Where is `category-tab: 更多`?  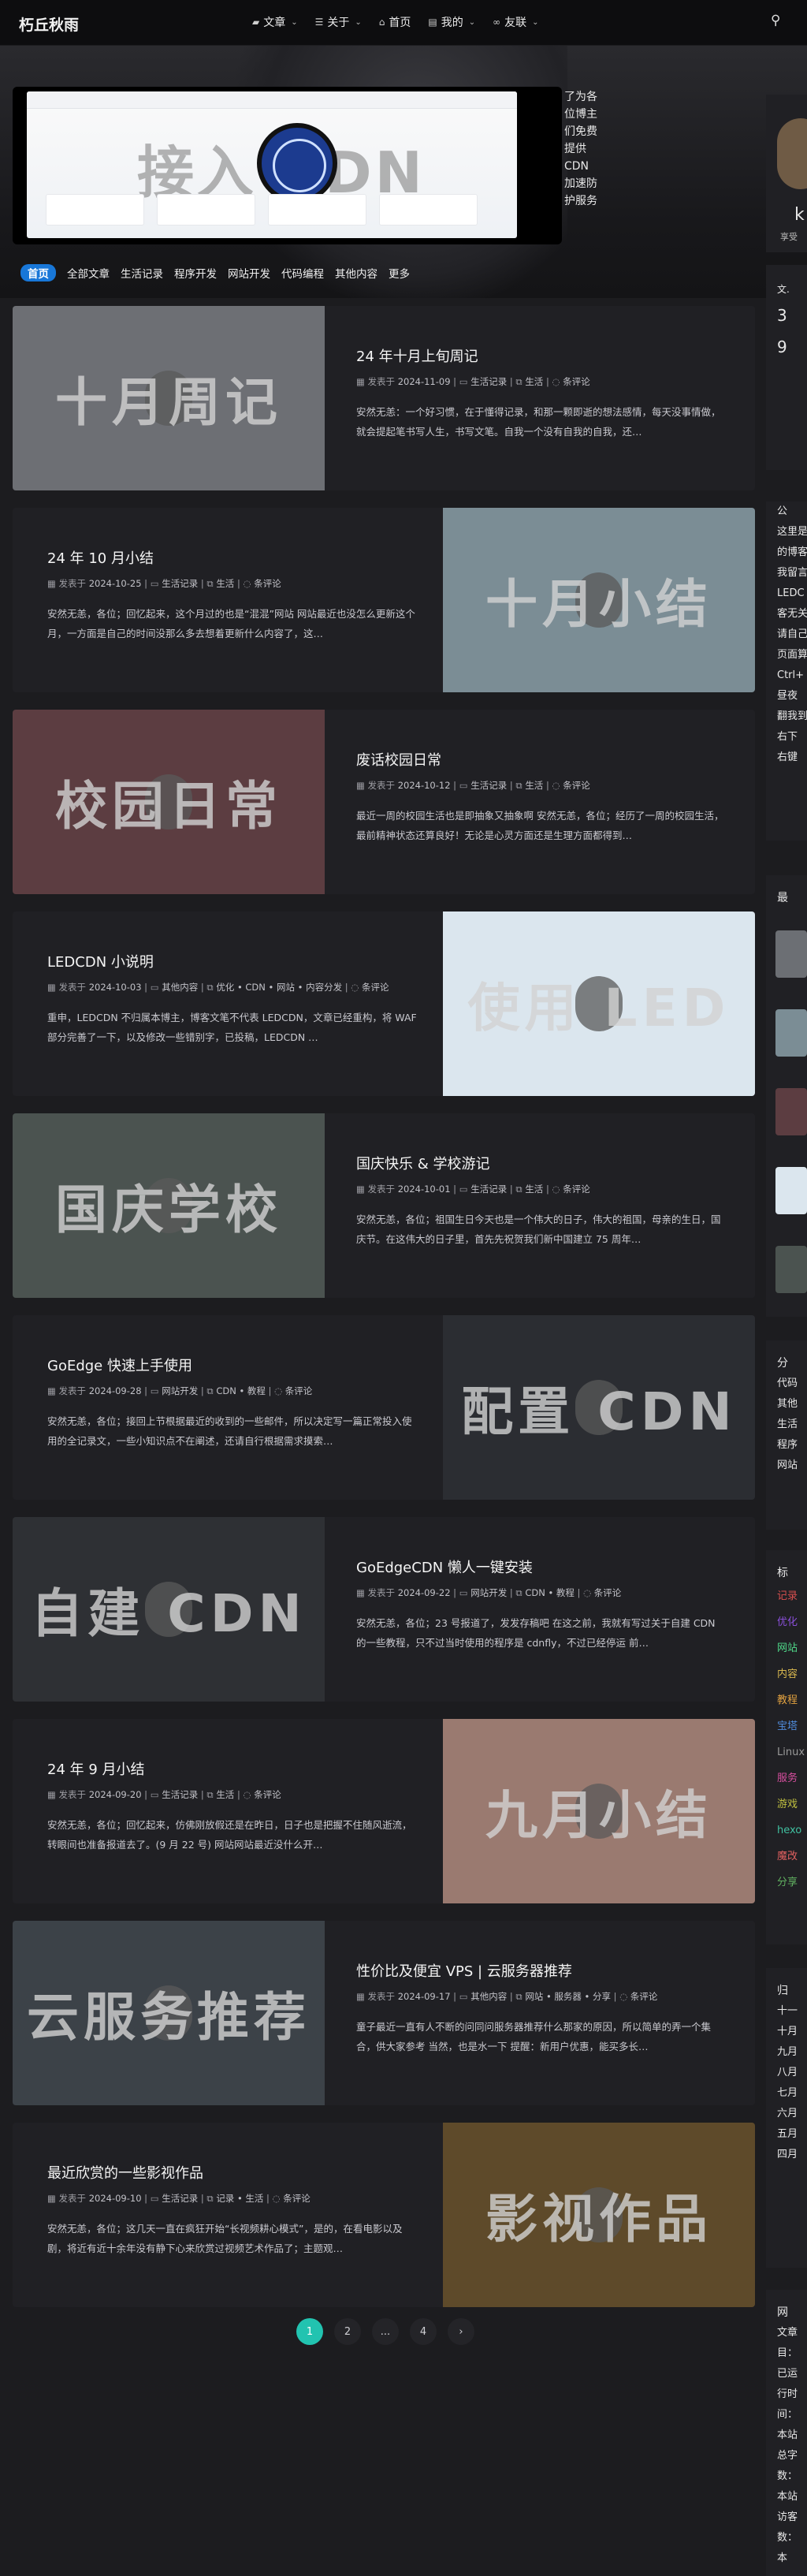
category-tab: 更多 is located at coordinates (399, 273).